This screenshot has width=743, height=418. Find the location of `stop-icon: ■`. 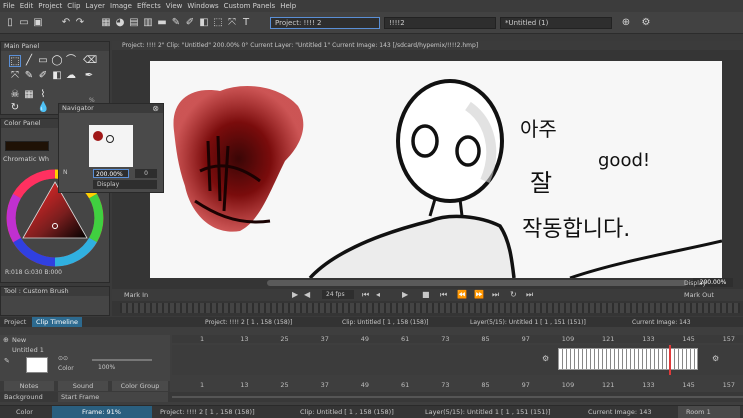

stop-icon: ■ is located at coordinates (426, 294).